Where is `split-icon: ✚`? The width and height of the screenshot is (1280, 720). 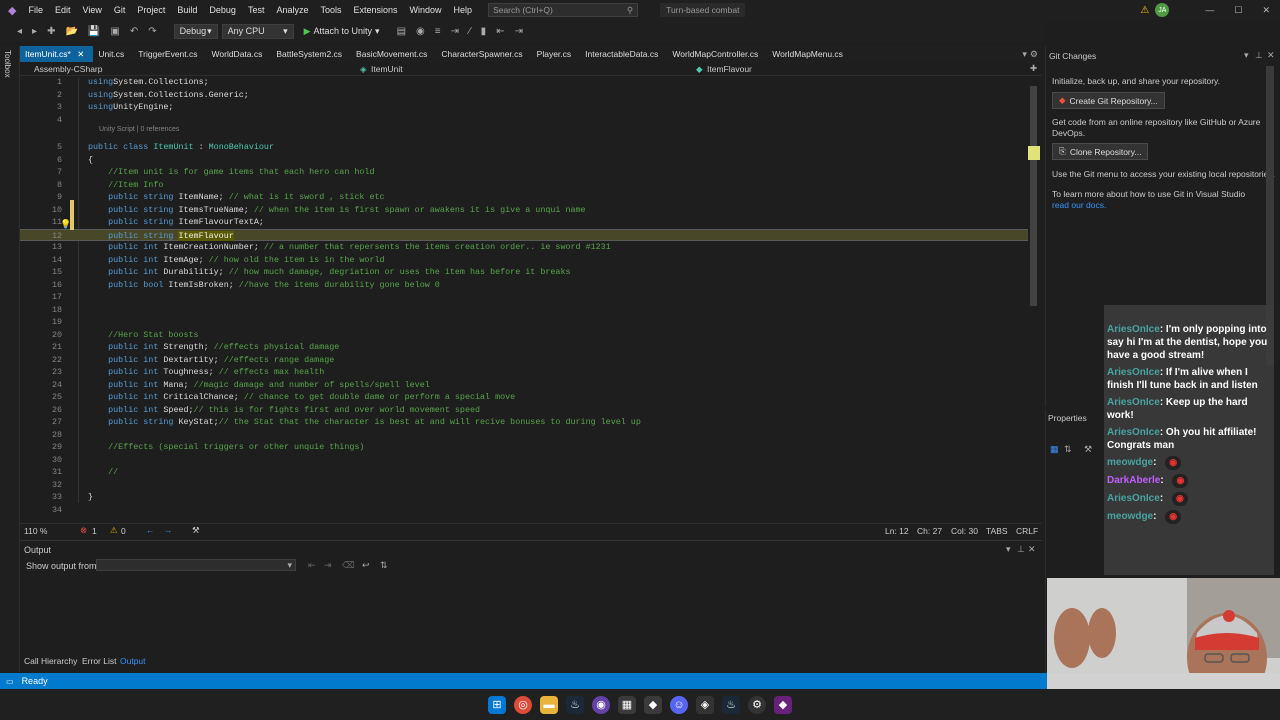
split-icon: ✚ is located at coordinates (1033, 68).